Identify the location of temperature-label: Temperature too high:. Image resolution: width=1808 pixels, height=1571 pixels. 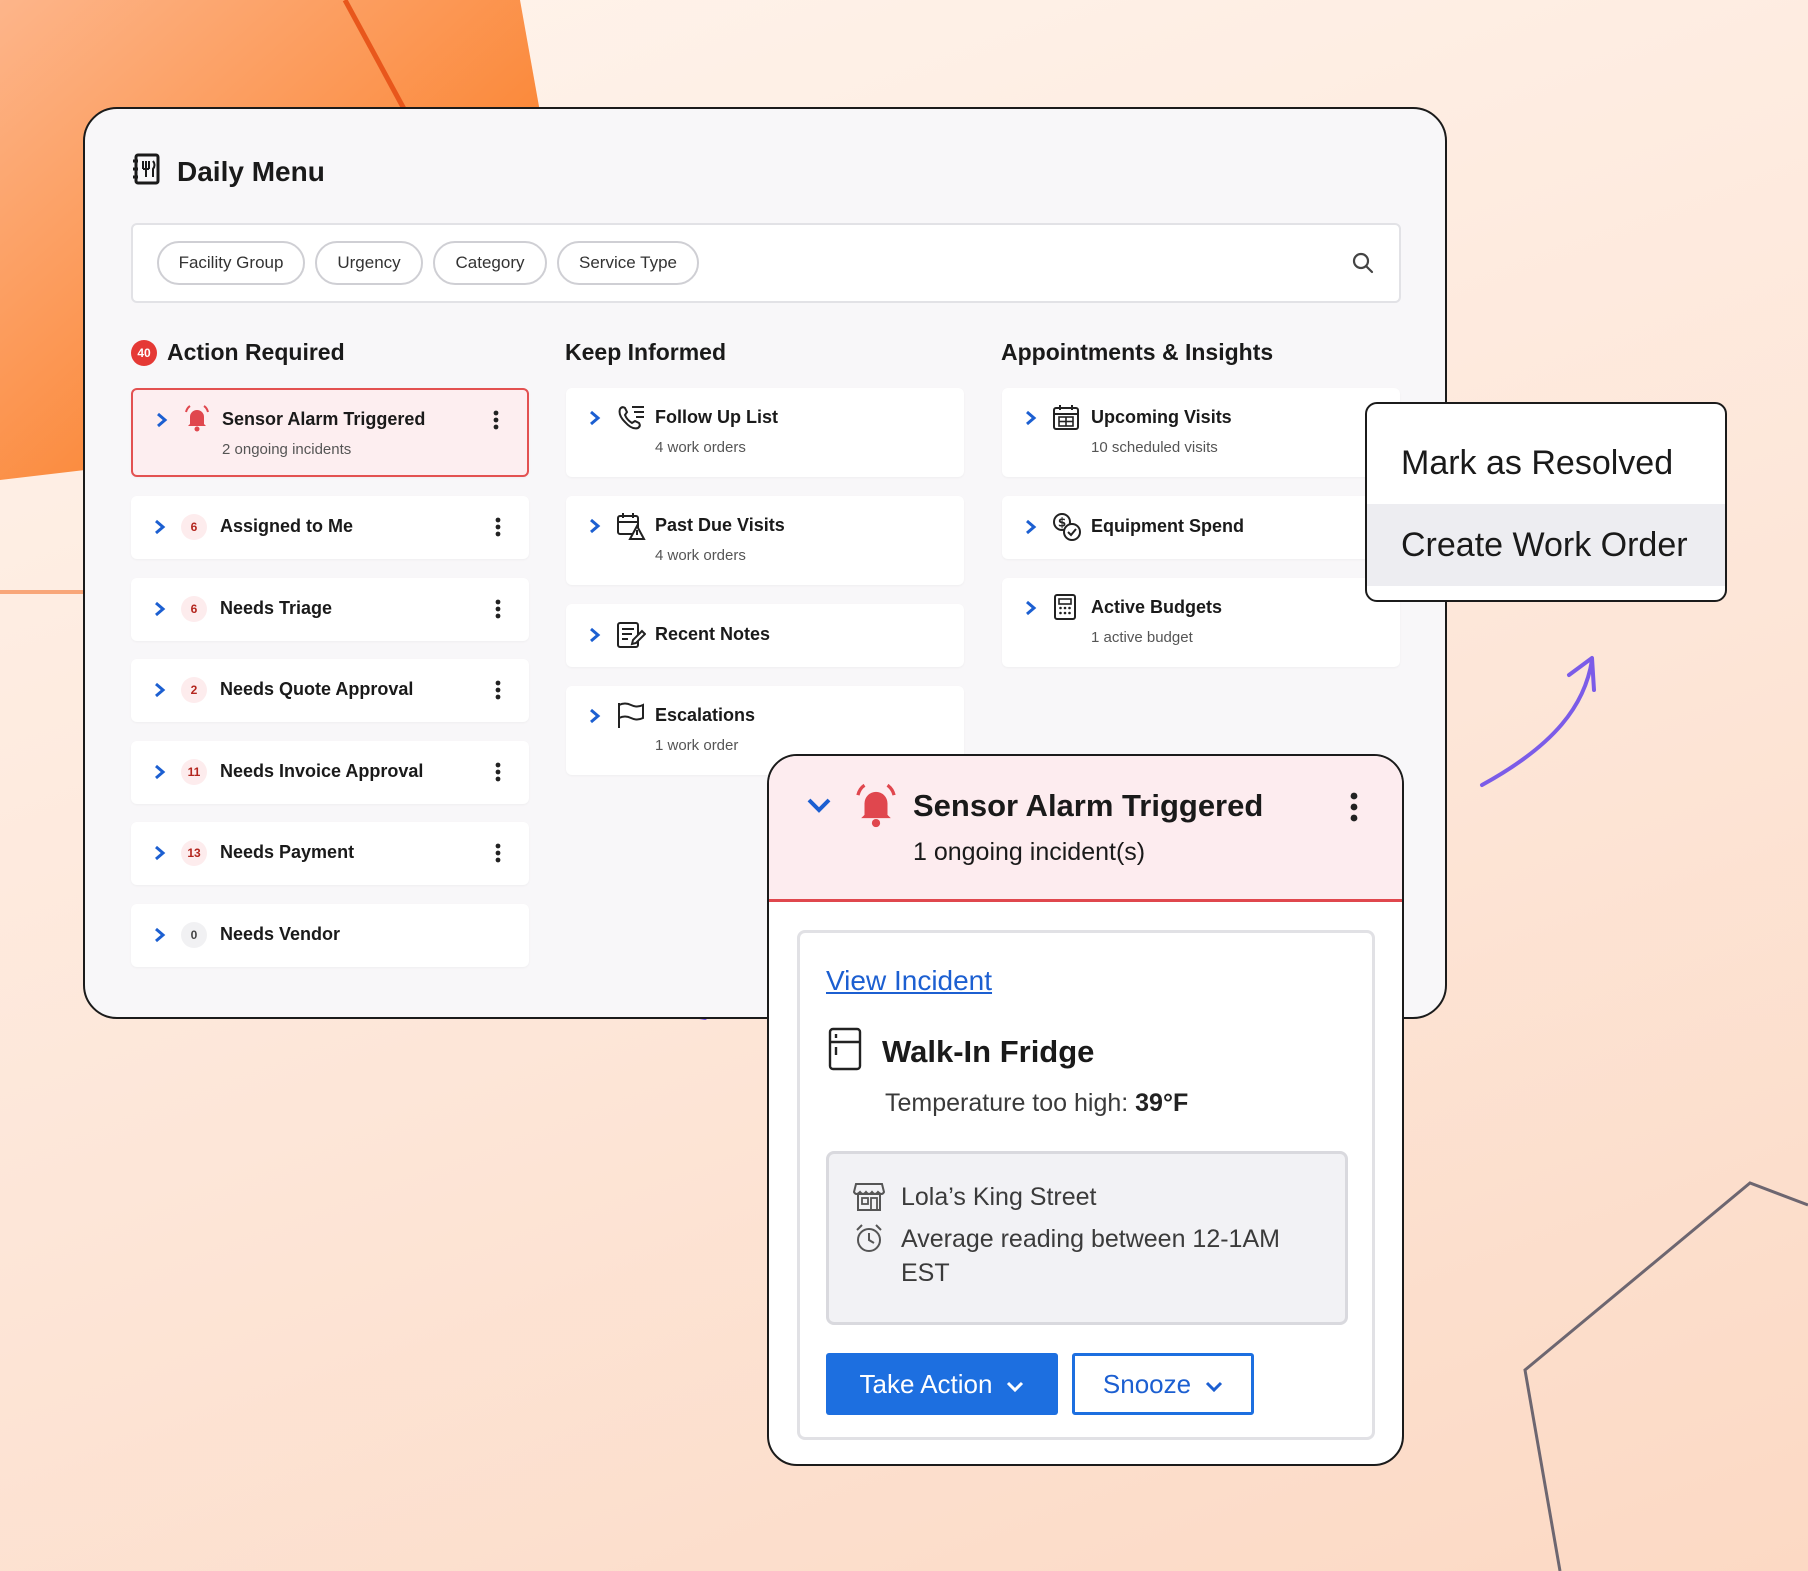
(1007, 1103).